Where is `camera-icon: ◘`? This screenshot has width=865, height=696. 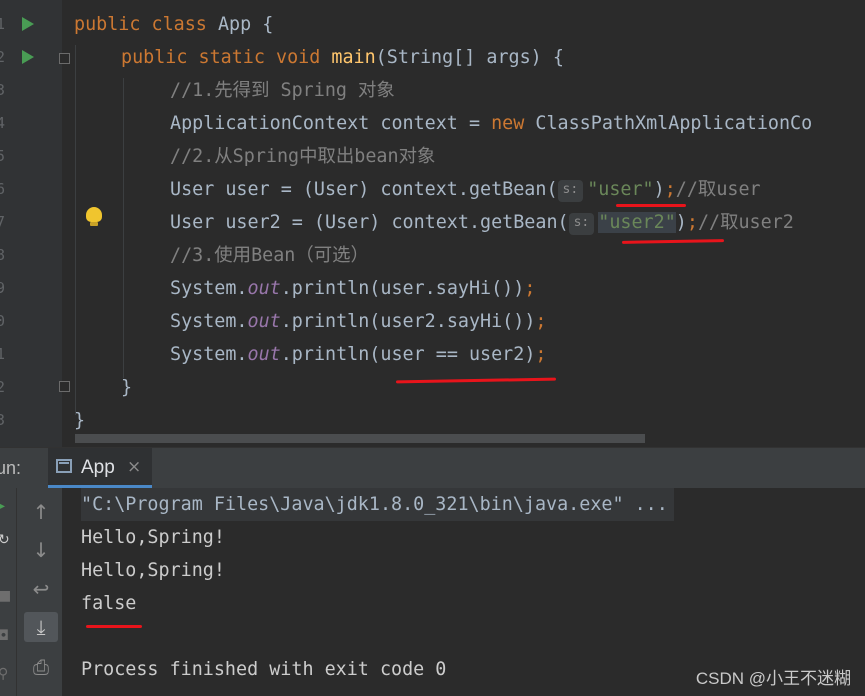
camera-icon: ◘ is located at coordinates (4, 636).